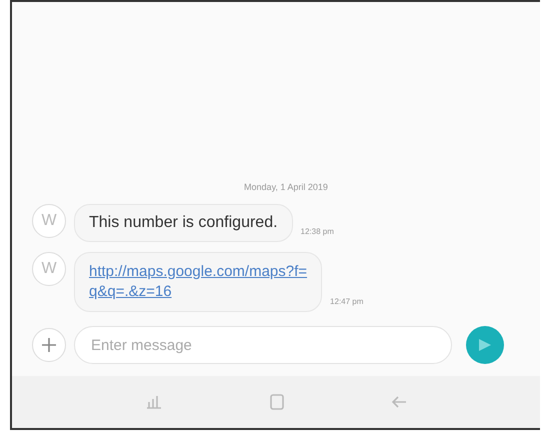 This screenshot has width=542, height=437. What do you see at coordinates (485, 345) in the screenshot?
I see `send-button` at bounding box center [485, 345].